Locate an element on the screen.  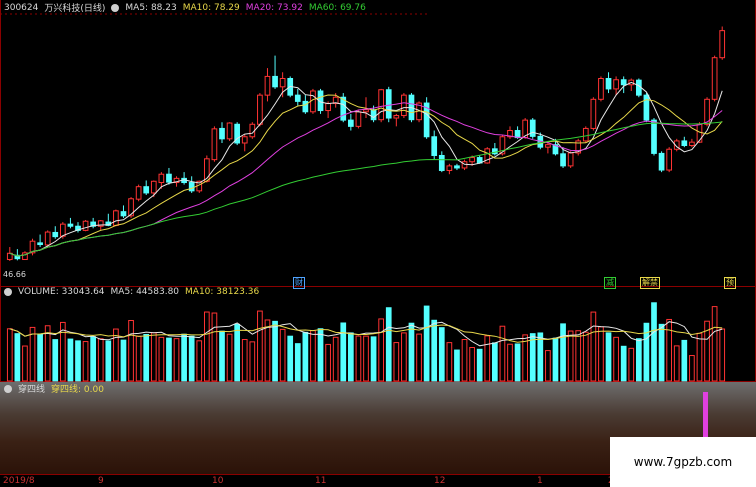
date-tick: 1 is located at coordinates (540, 481).